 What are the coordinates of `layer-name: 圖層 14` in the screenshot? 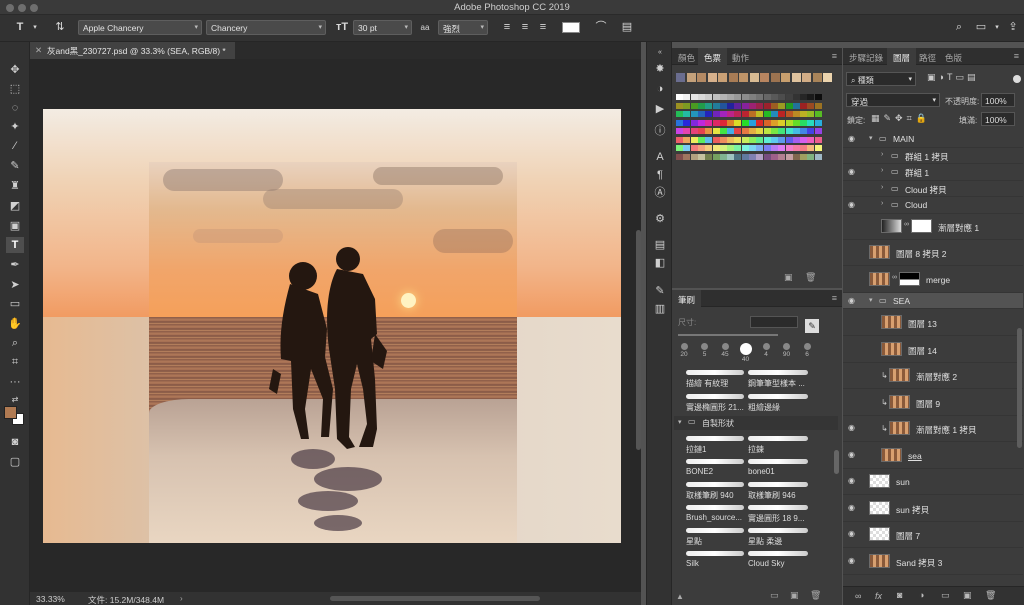 It's located at (922, 351).